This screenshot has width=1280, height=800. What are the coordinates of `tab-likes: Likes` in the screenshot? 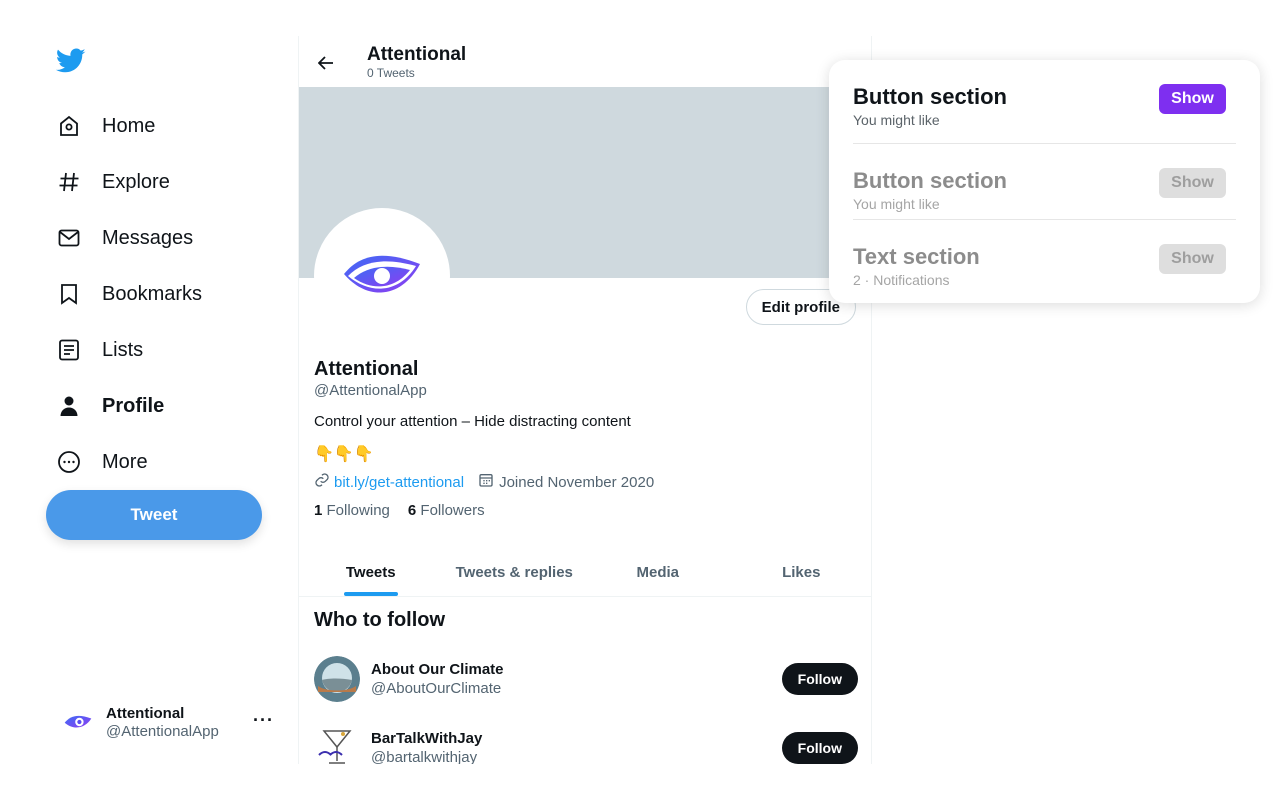 It's located at (801, 572).